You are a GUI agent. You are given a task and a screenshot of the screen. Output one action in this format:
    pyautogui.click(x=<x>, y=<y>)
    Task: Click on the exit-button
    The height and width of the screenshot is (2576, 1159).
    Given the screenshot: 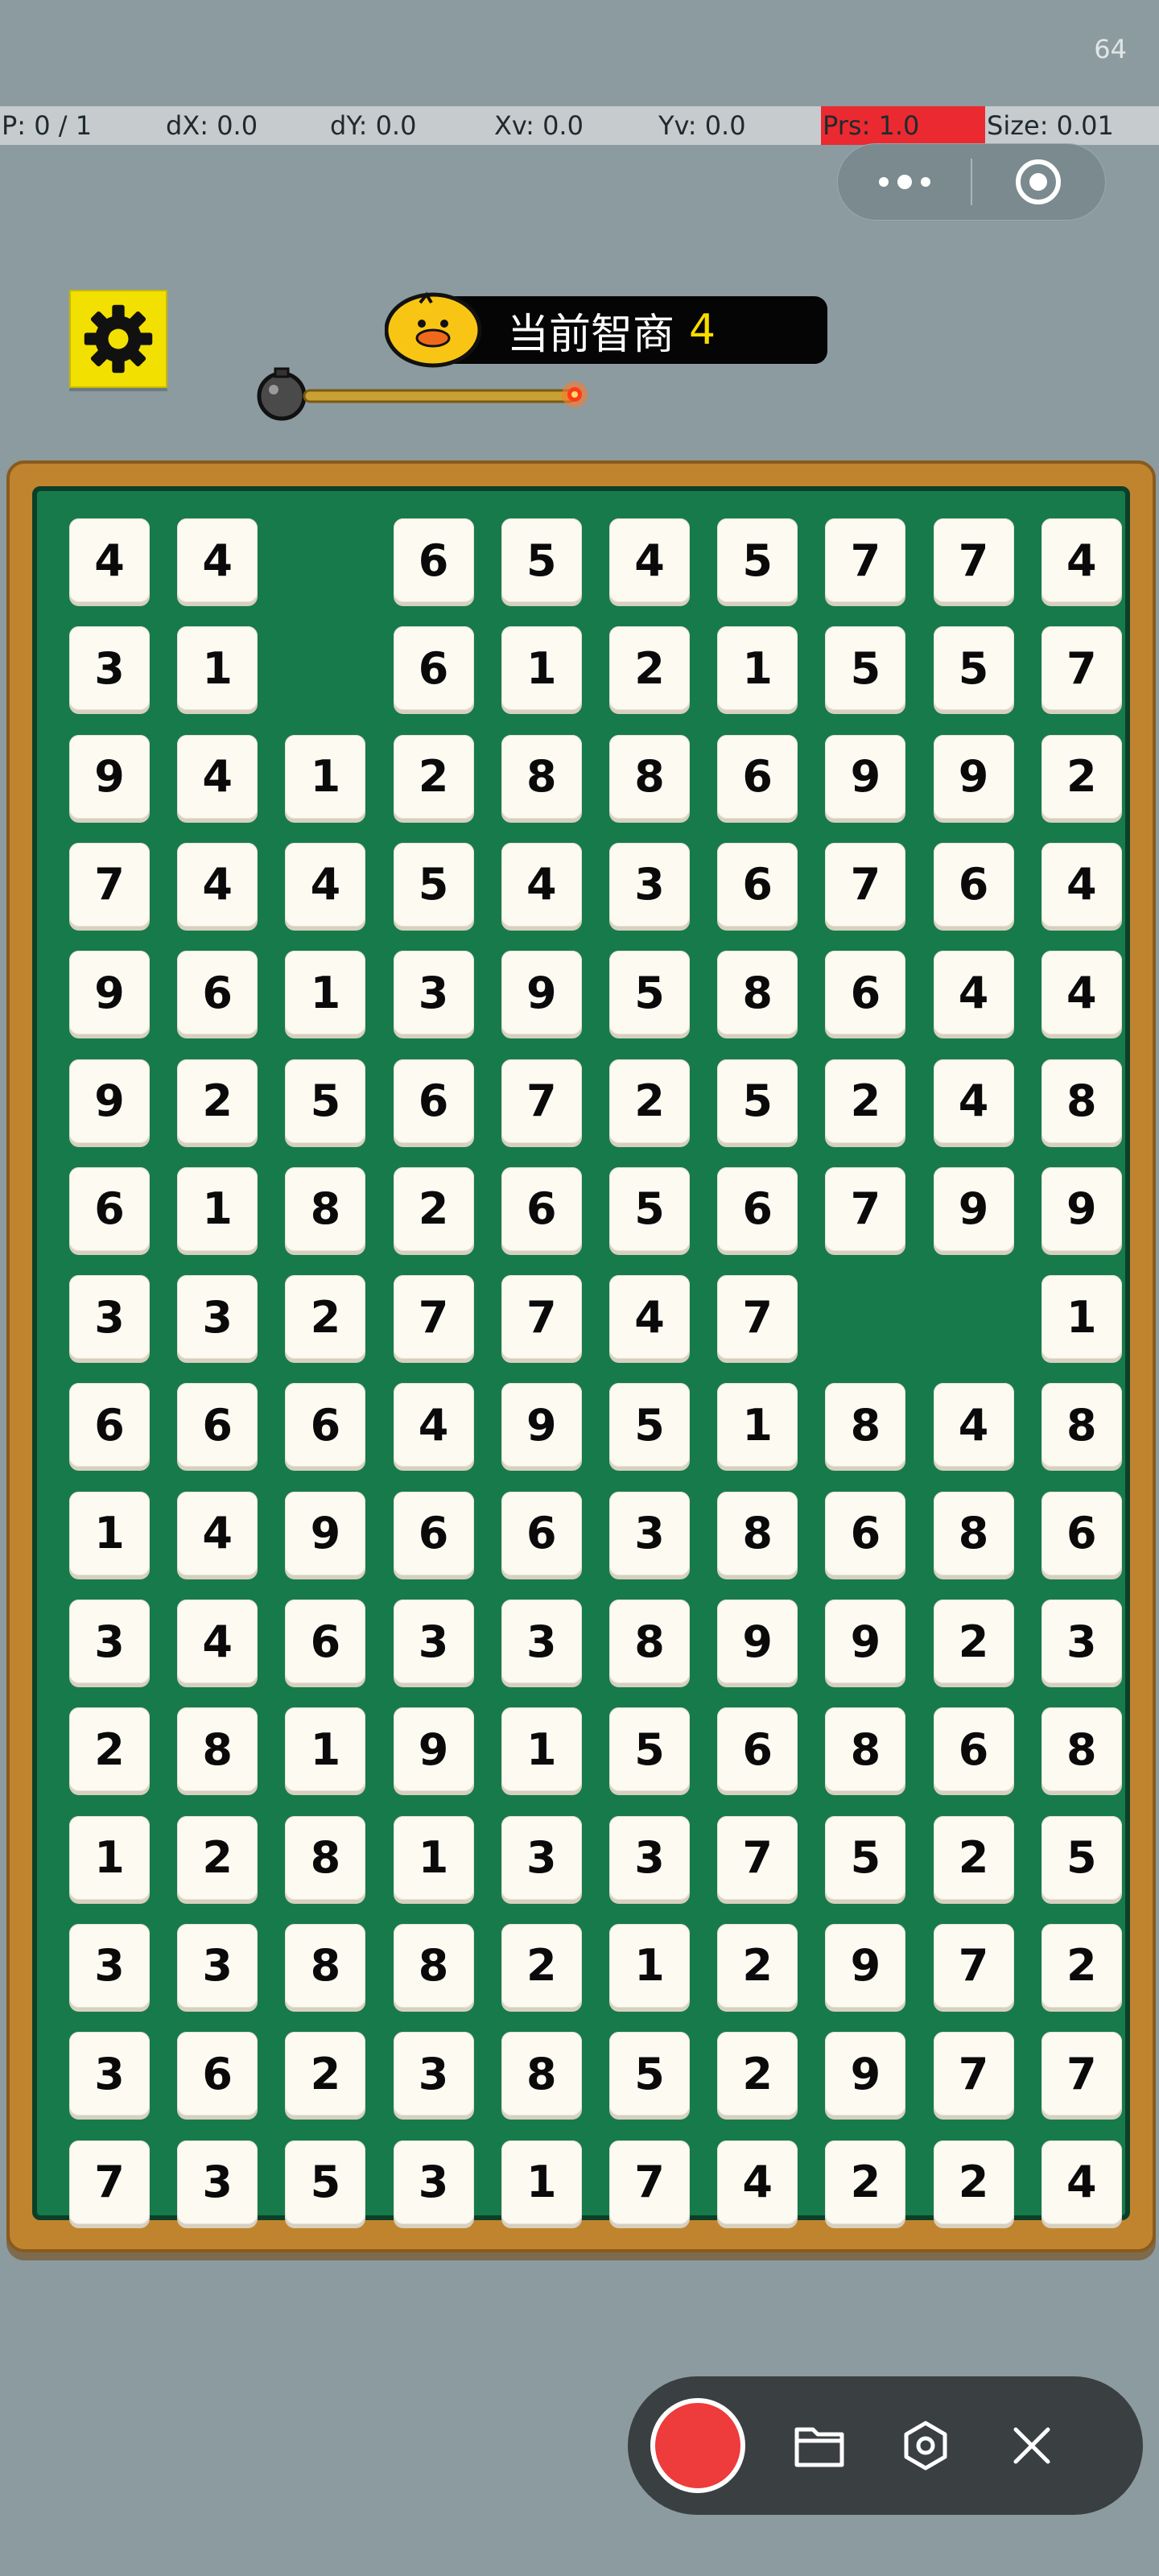 What is the action you would take?
    pyautogui.click(x=1038, y=182)
    